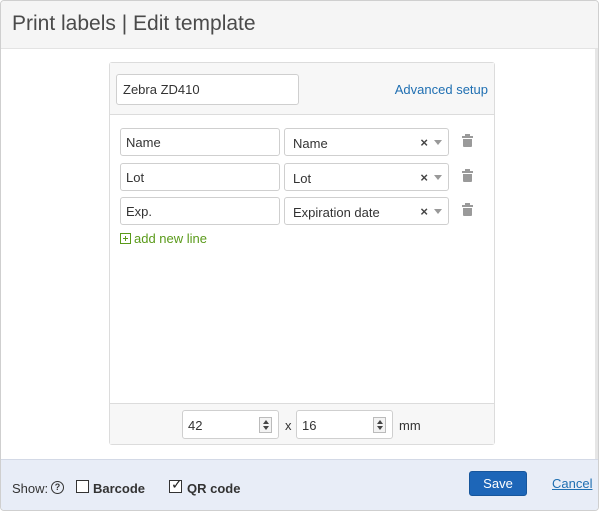 The height and width of the screenshot is (511, 599). What do you see at coordinates (207, 89) in the screenshot?
I see `printer-name-input` at bounding box center [207, 89].